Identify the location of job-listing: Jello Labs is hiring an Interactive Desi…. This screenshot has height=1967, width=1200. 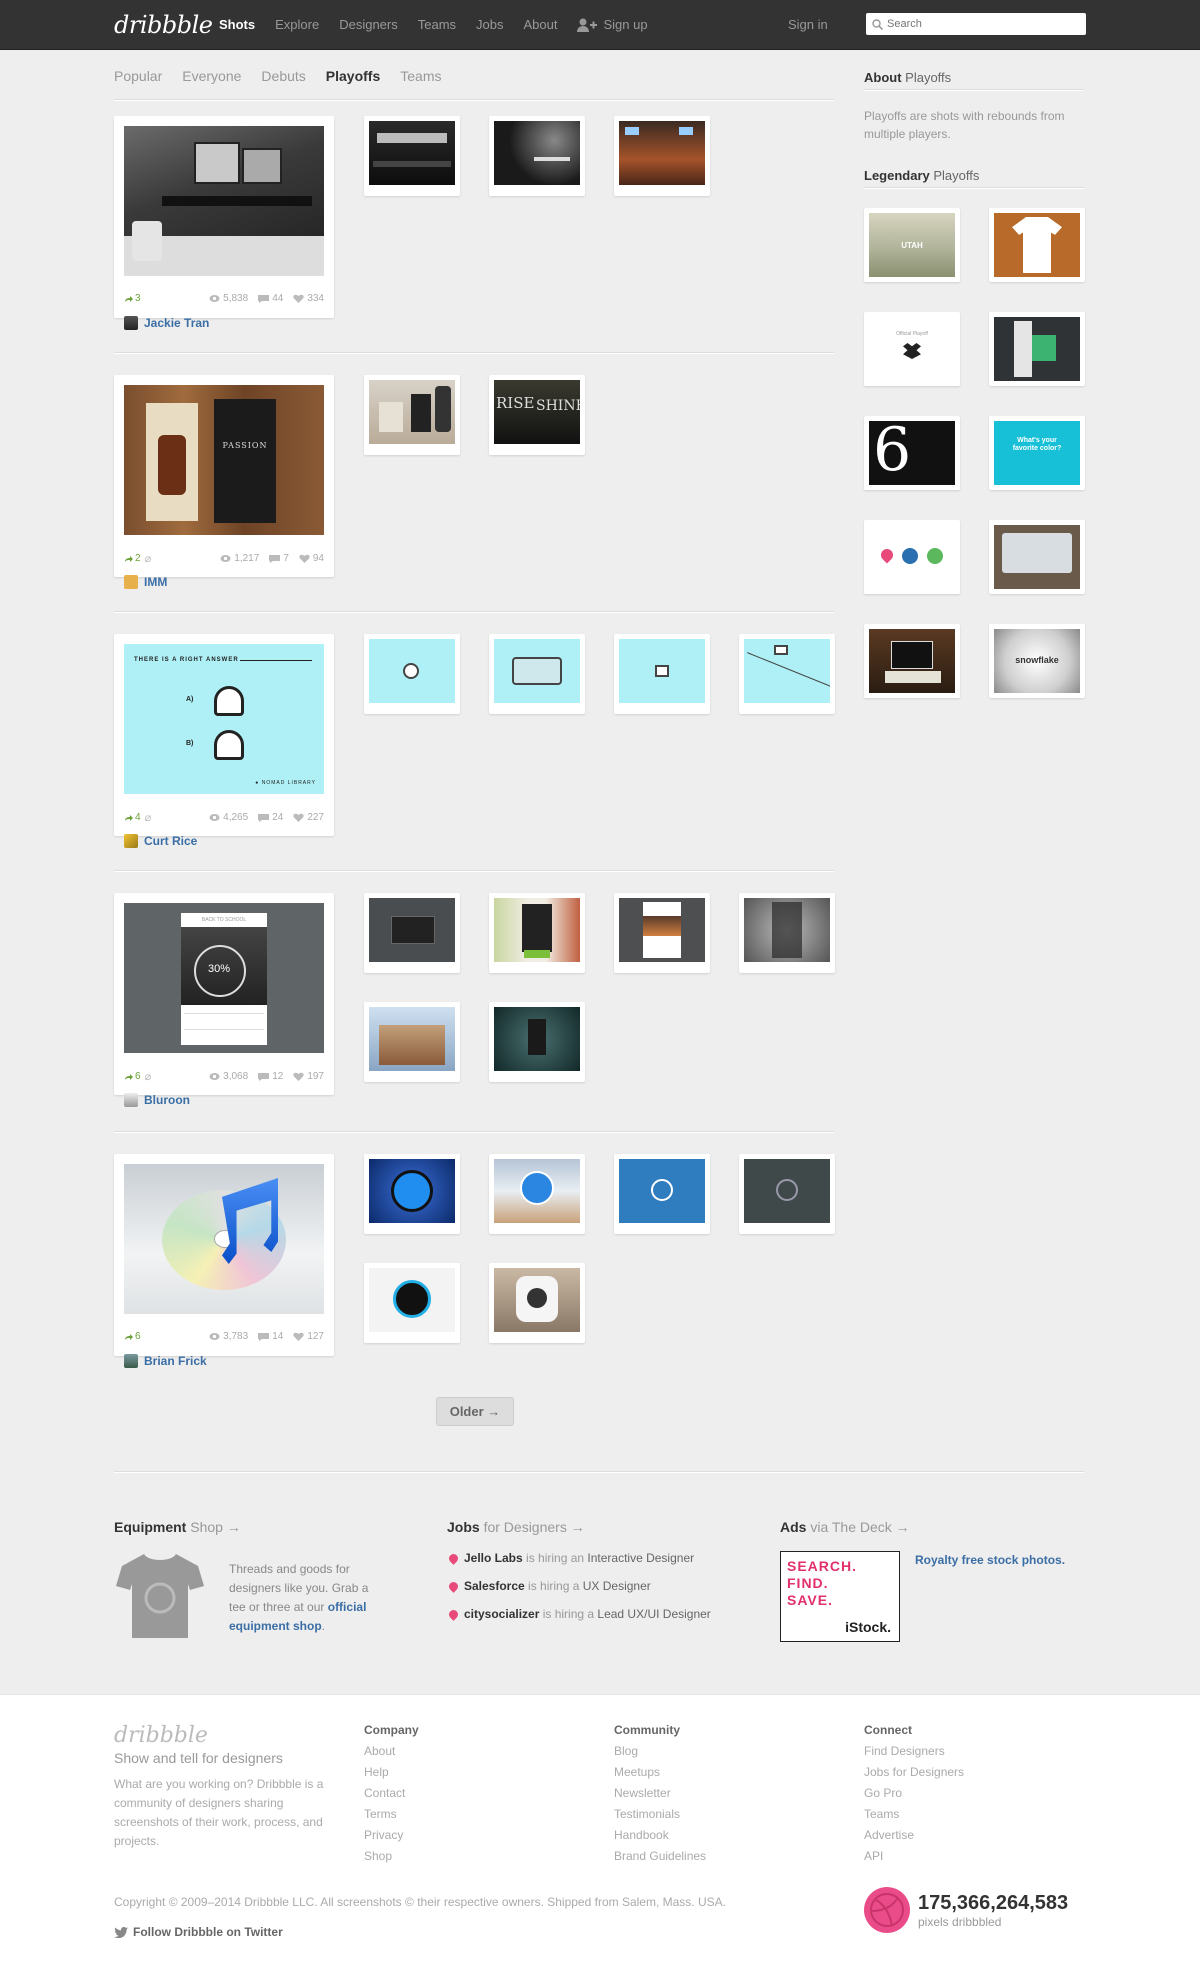
(570, 1558).